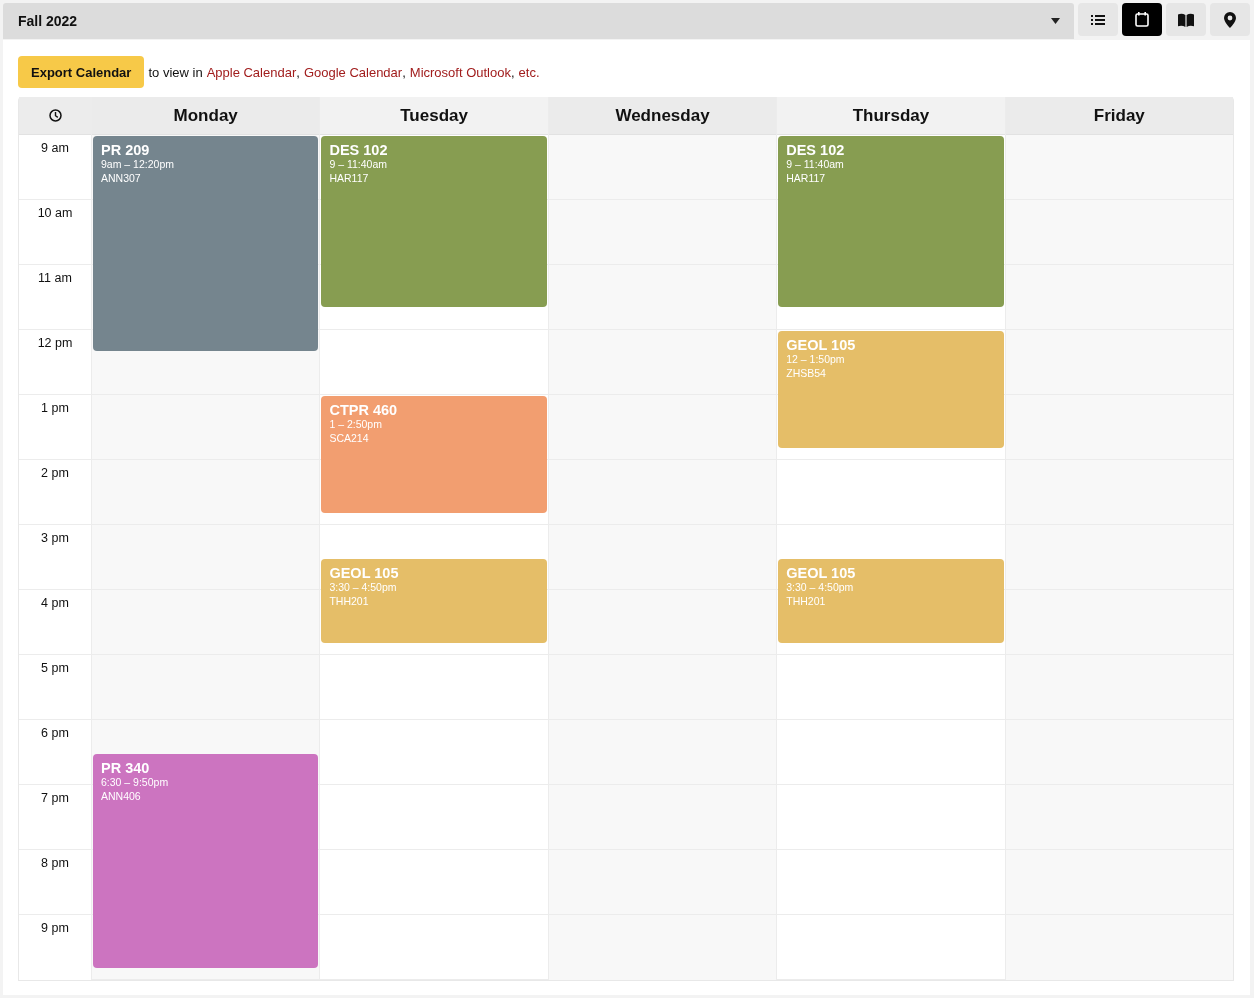 This screenshot has height=998, width=1254. Describe the element at coordinates (137, 164) in the screenshot. I see `course-time: 9am – 12:20pm` at that location.